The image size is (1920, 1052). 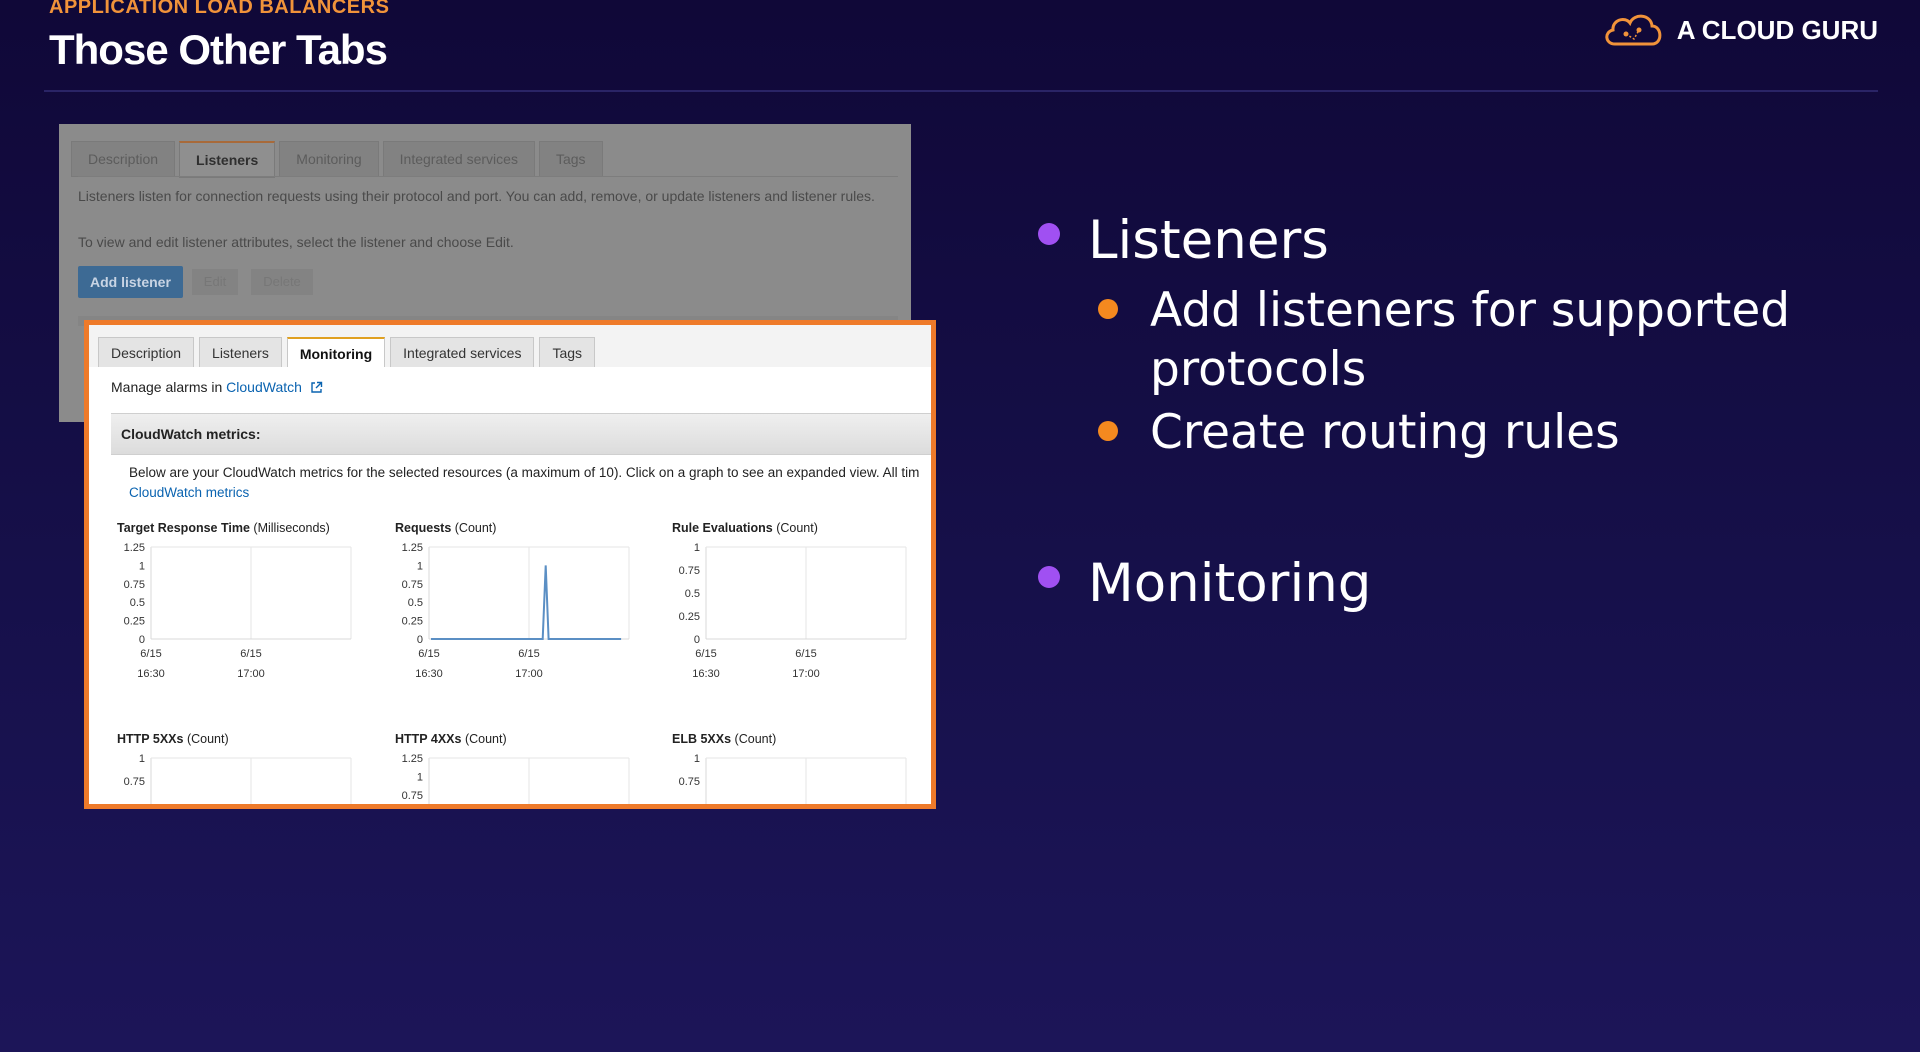 What do you see at coordinates (793, 611) in the screenshot?
I see `chart-svg: 1 0.75 0.5 0.25 0 6/15 16:30 6/15 17:00` at bounding box center [793, 611].